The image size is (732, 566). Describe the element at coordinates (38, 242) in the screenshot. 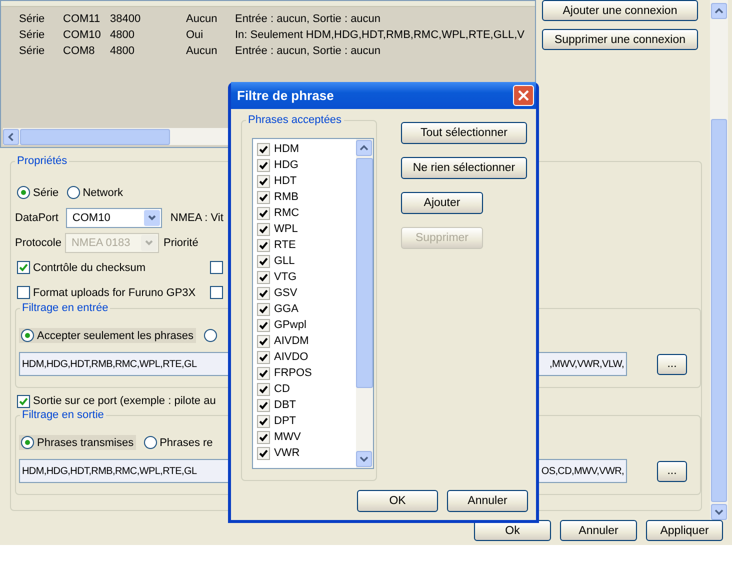

I see `field-label: Protocole` at that location.